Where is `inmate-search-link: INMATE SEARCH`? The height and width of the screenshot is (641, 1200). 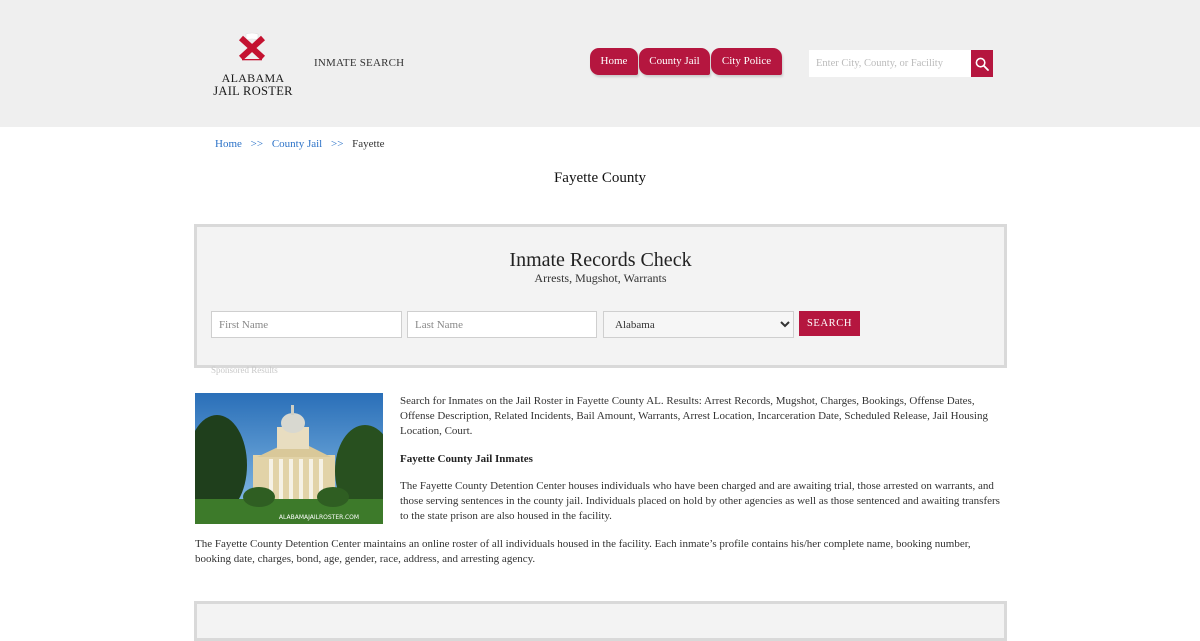
inmate-search-link: INMATE SEARCH is located at coordinates (359, 63).